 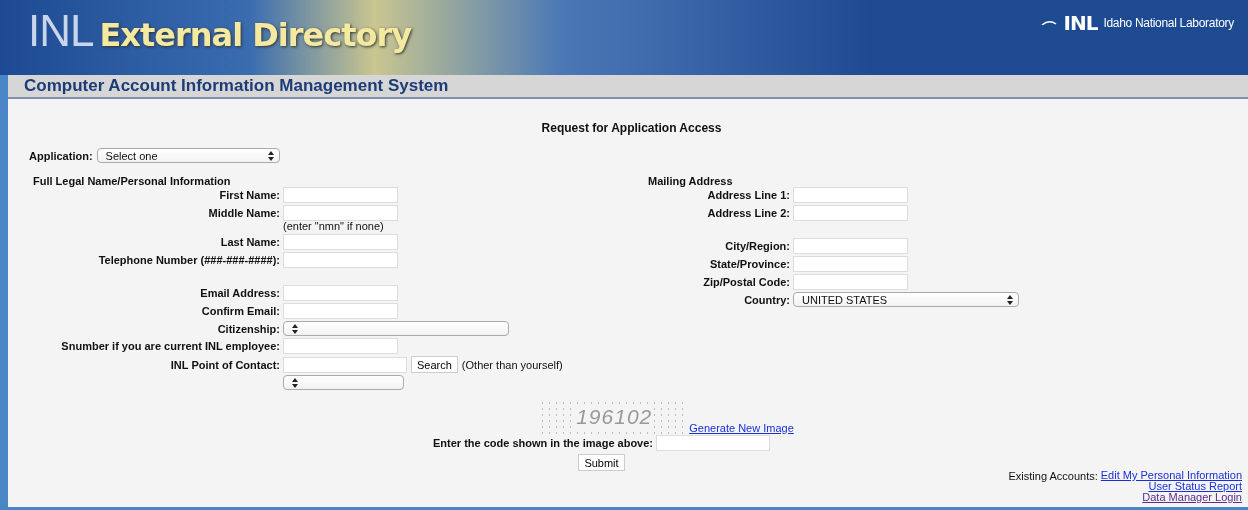 I want to click on form-title: Request for Application Access, so click(x=631, y=128).